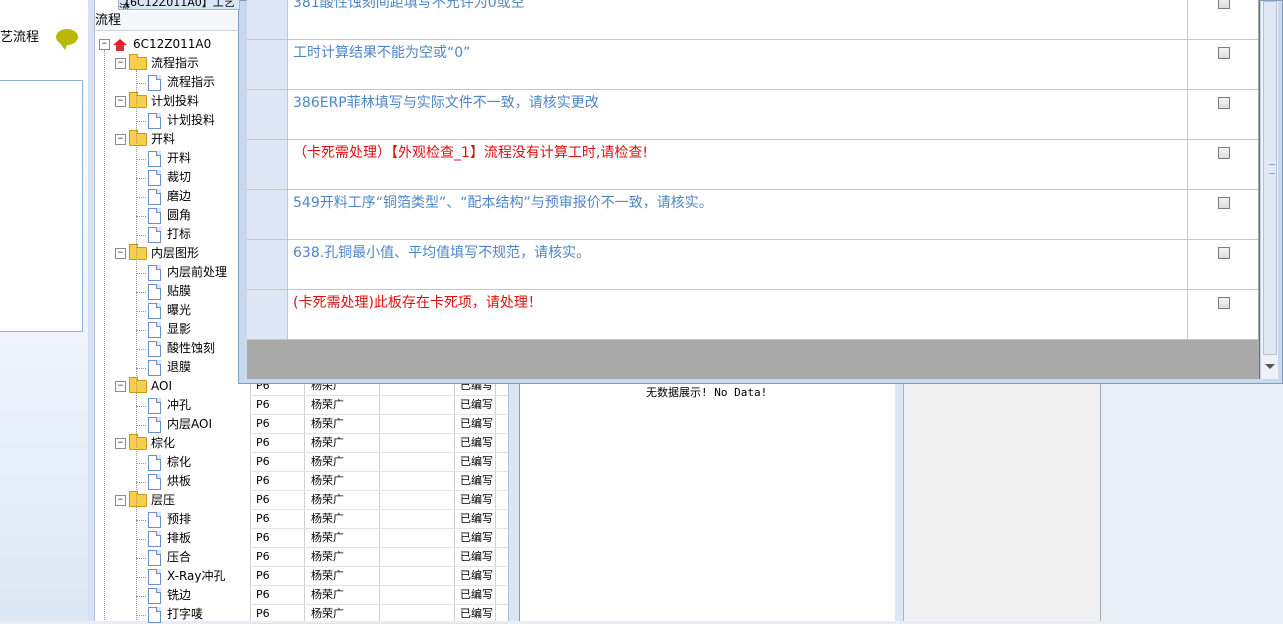 The image size is (1283, 624). What do you see at coordinates (169, 234) in the screenshot?
I see `tree-leaf: 打标` at bounding box center [169, 234].